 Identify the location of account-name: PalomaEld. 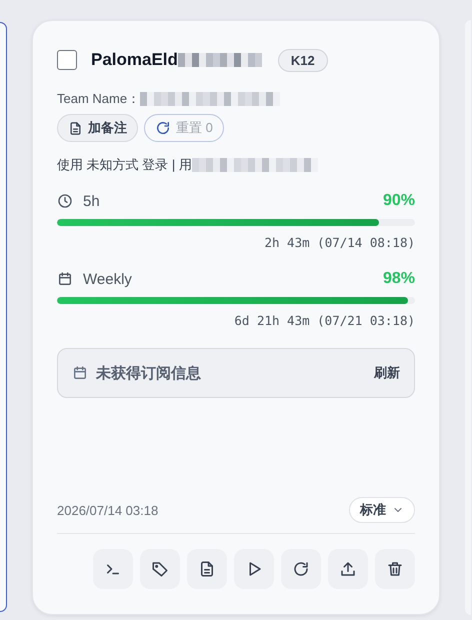
(134, 60).